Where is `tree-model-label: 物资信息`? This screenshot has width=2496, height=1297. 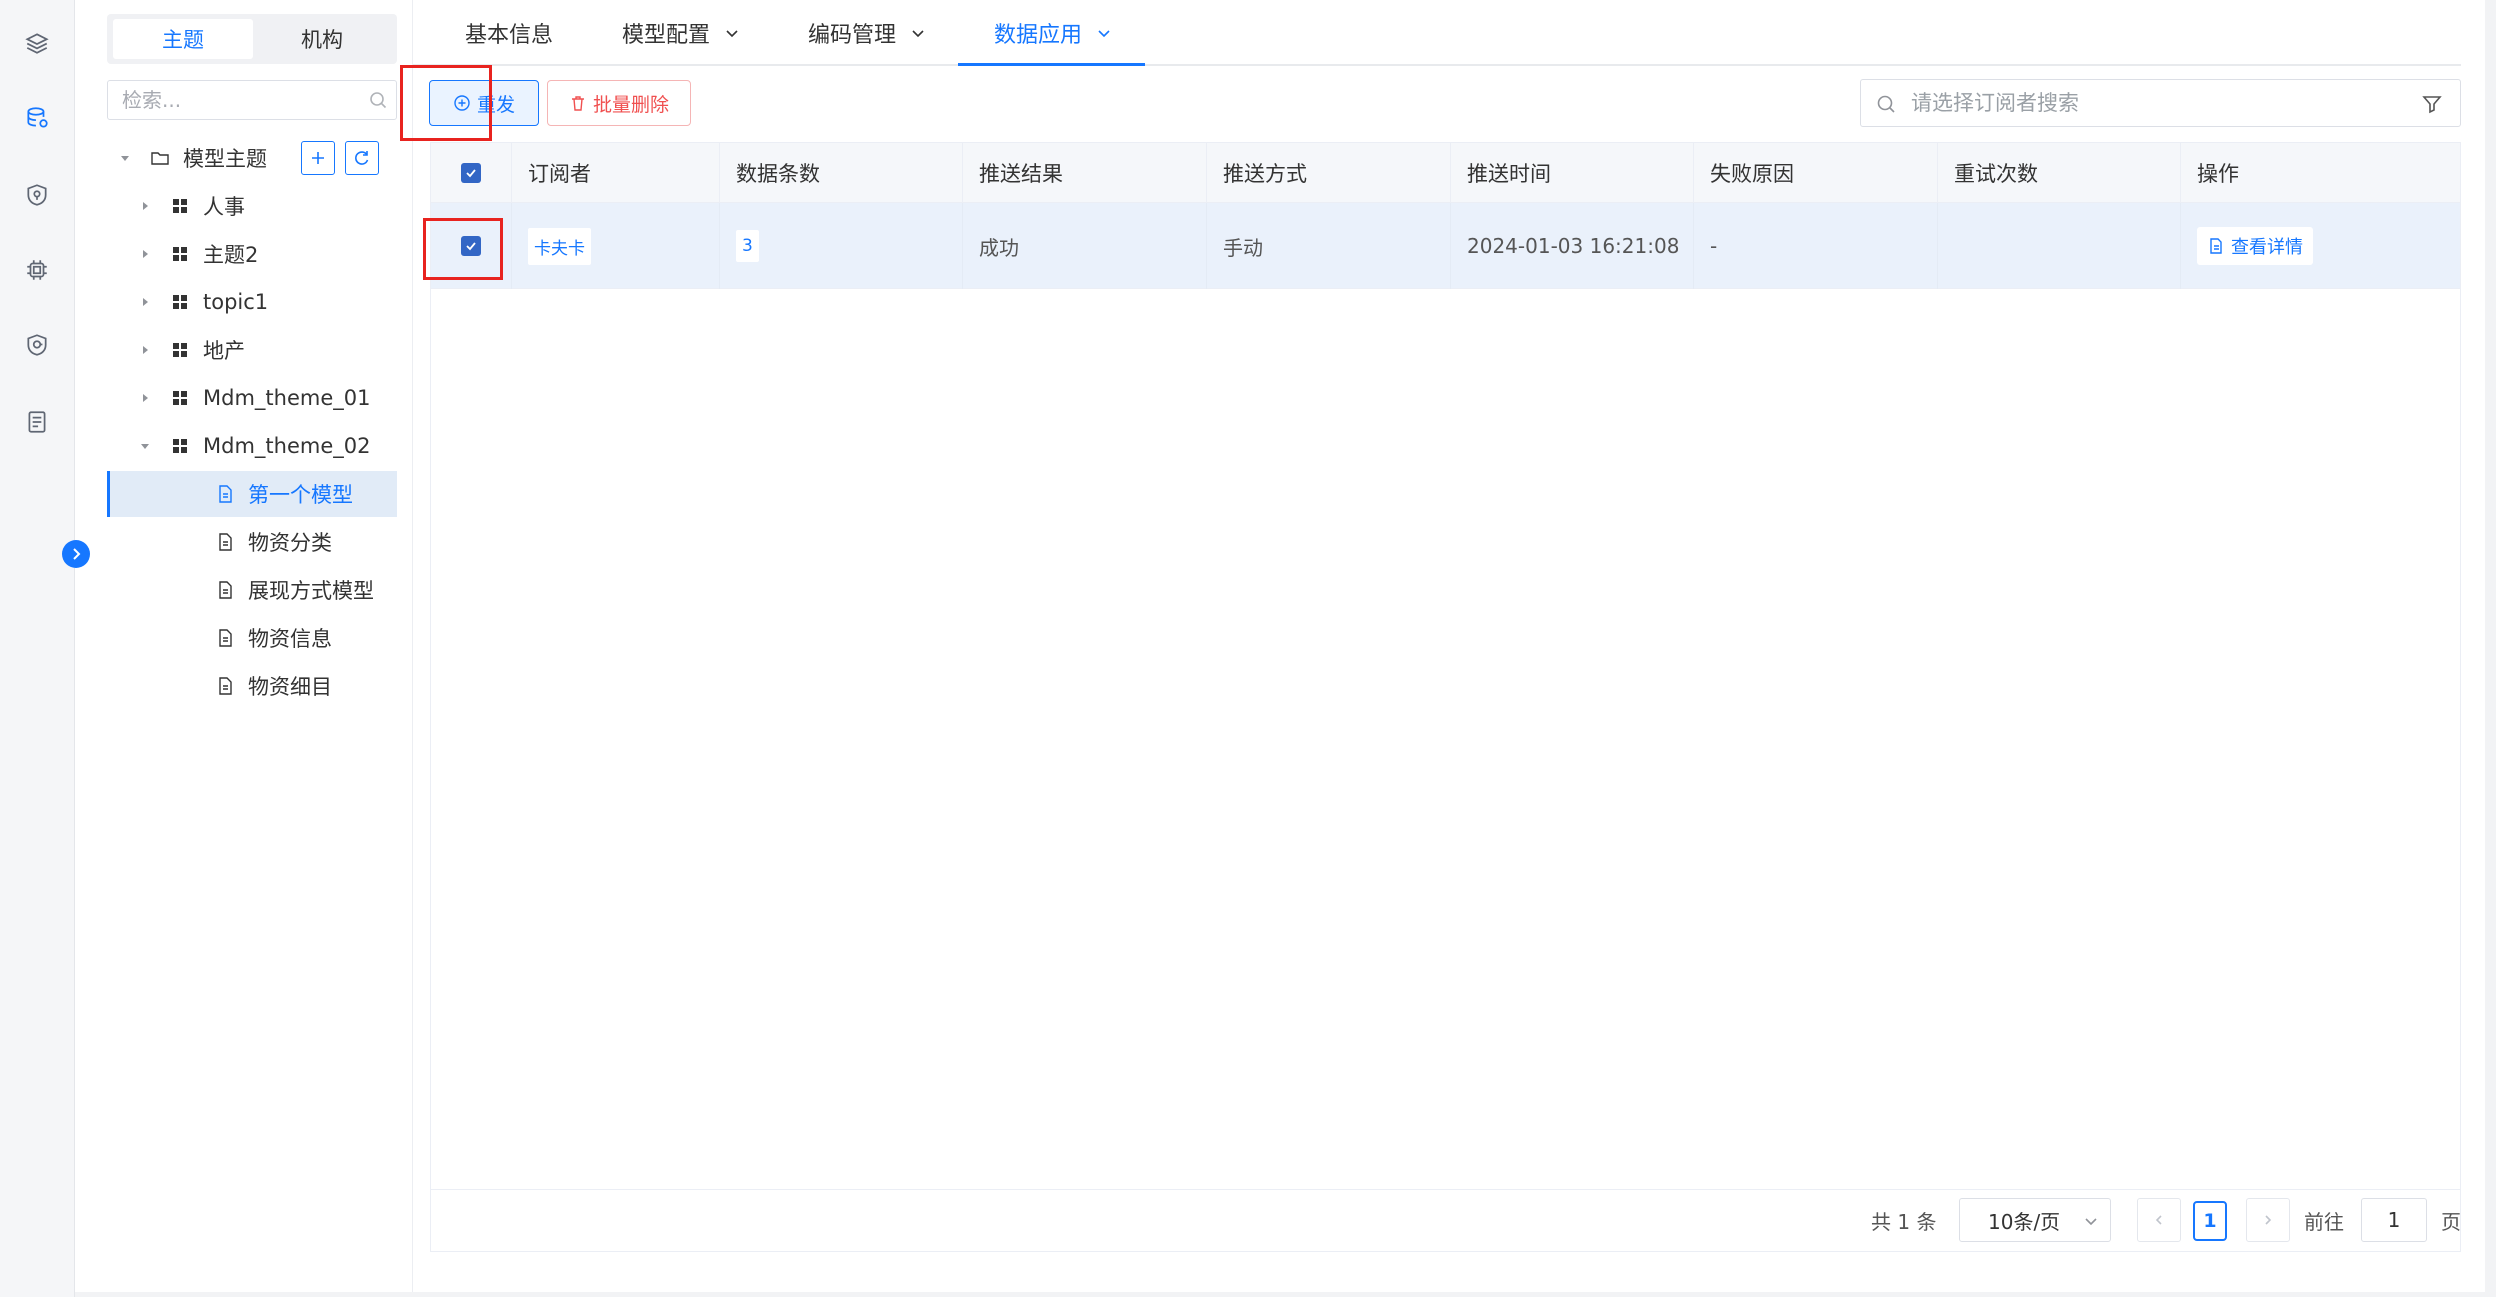 tree-model-label: 物资信息 is located at coordinates (290, 639).